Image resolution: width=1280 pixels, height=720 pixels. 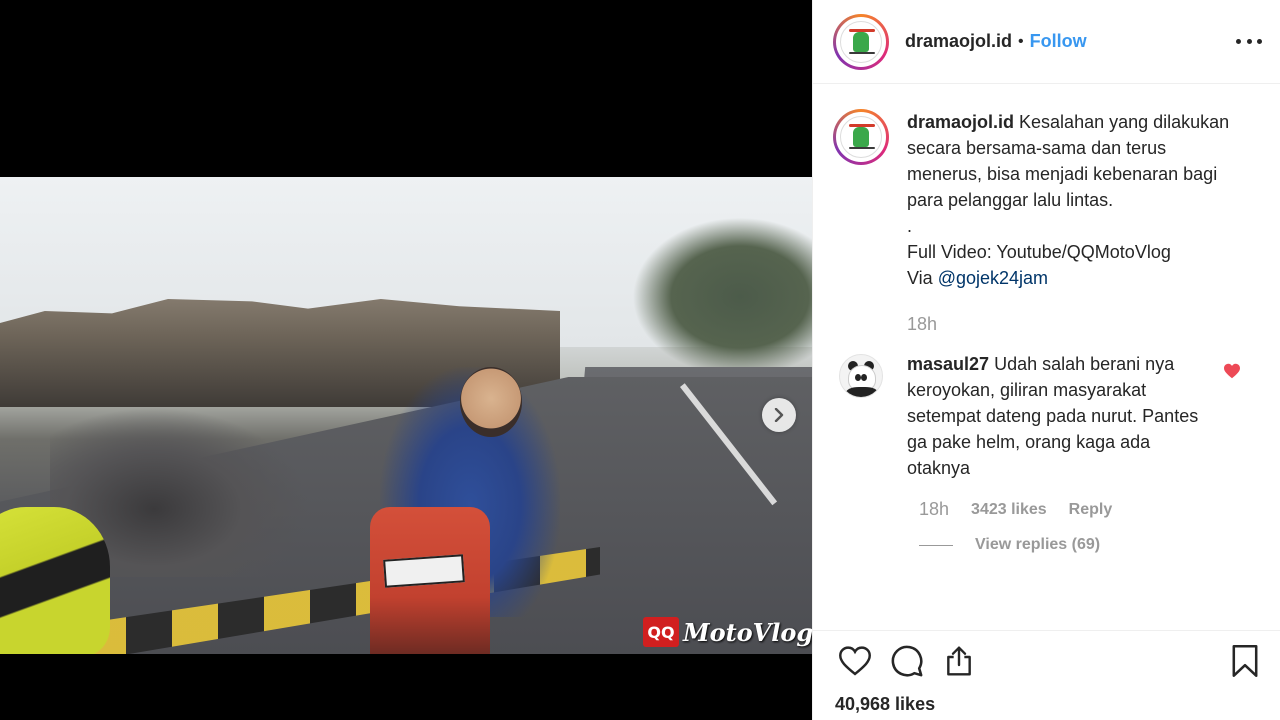 I want to click on action-bar, so click(x=1046, y=660).